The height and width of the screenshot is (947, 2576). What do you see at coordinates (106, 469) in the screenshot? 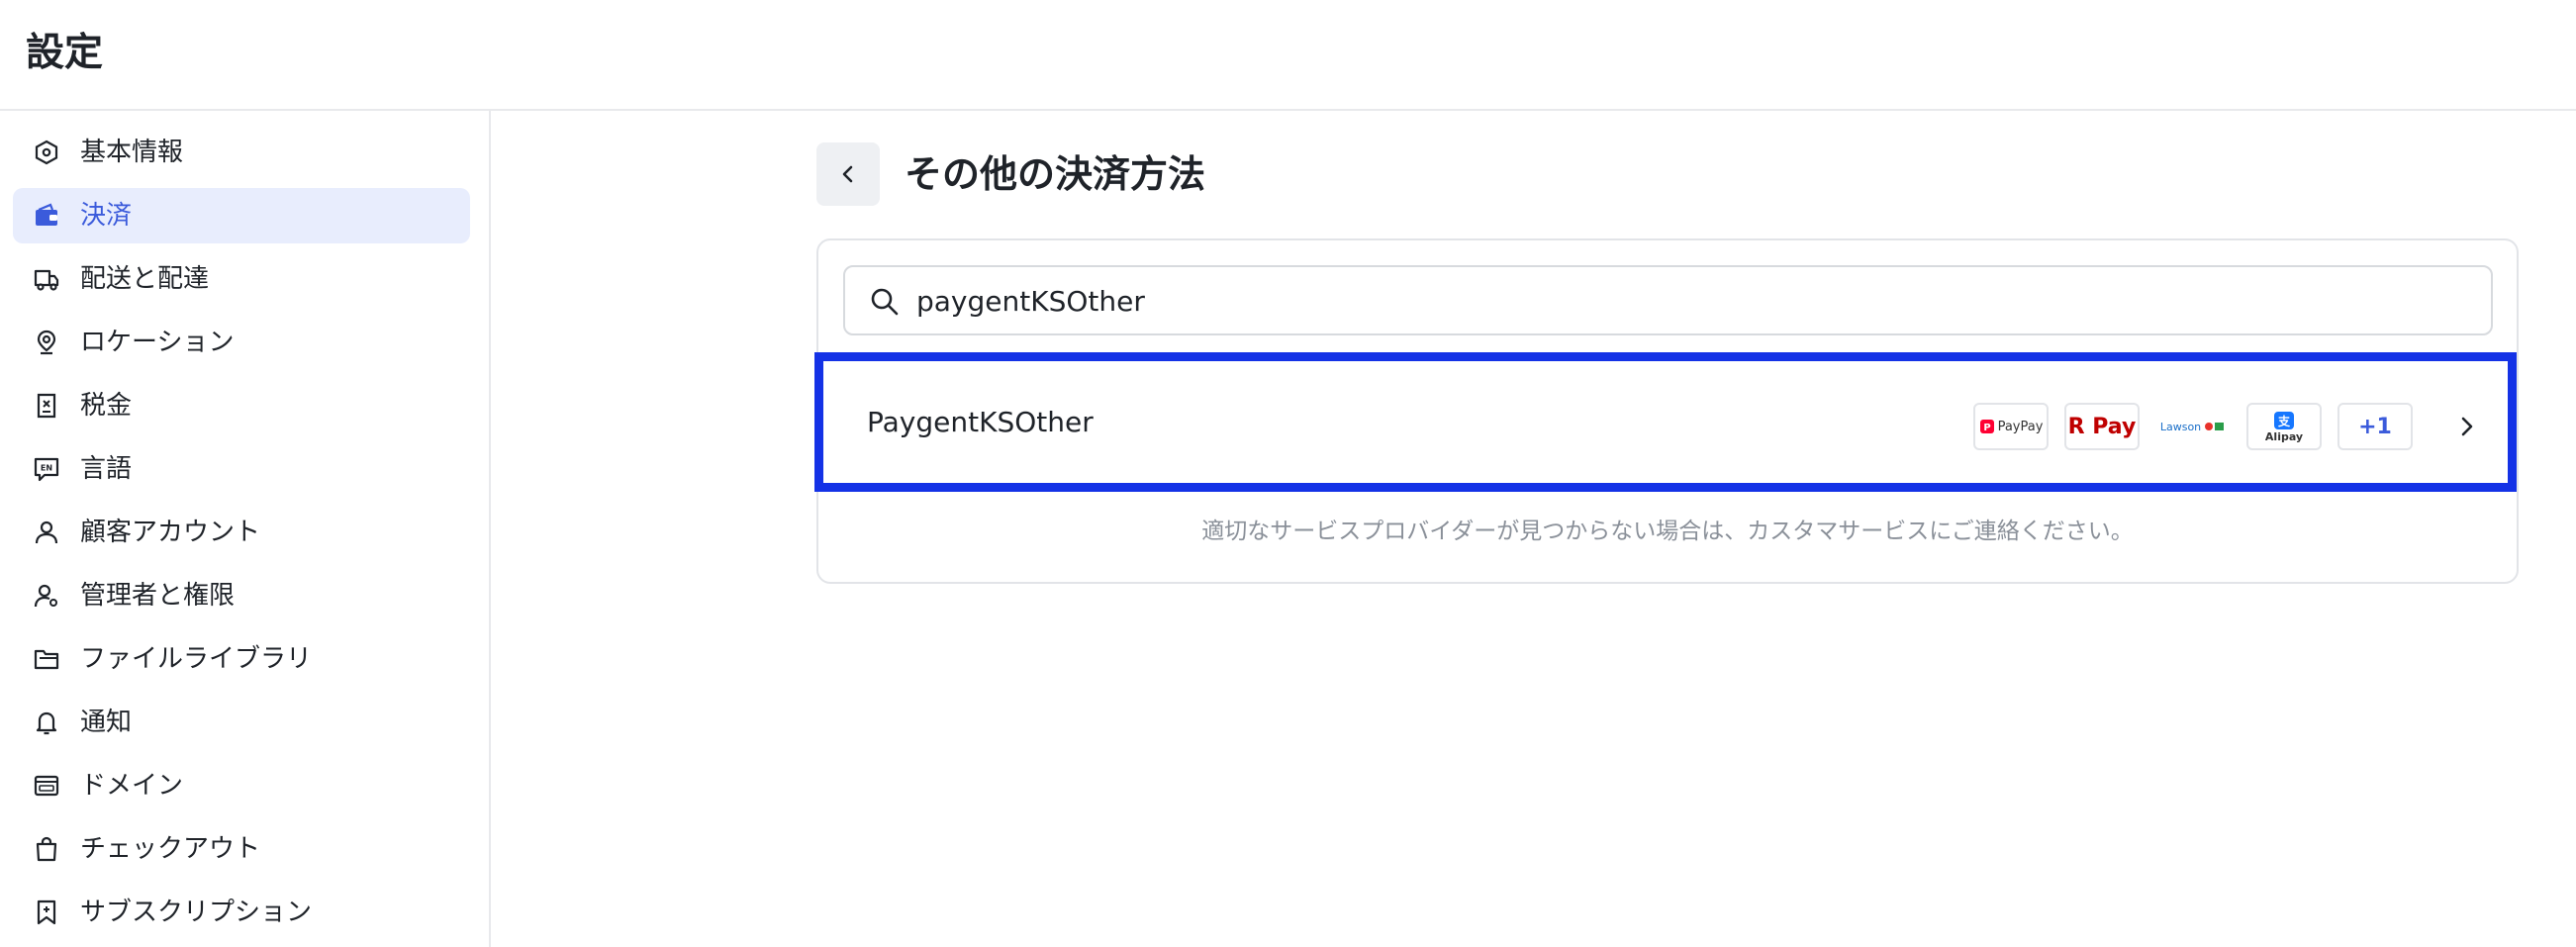
I see `sidebar-item-label: 言語` at bounding box center [106, 469].